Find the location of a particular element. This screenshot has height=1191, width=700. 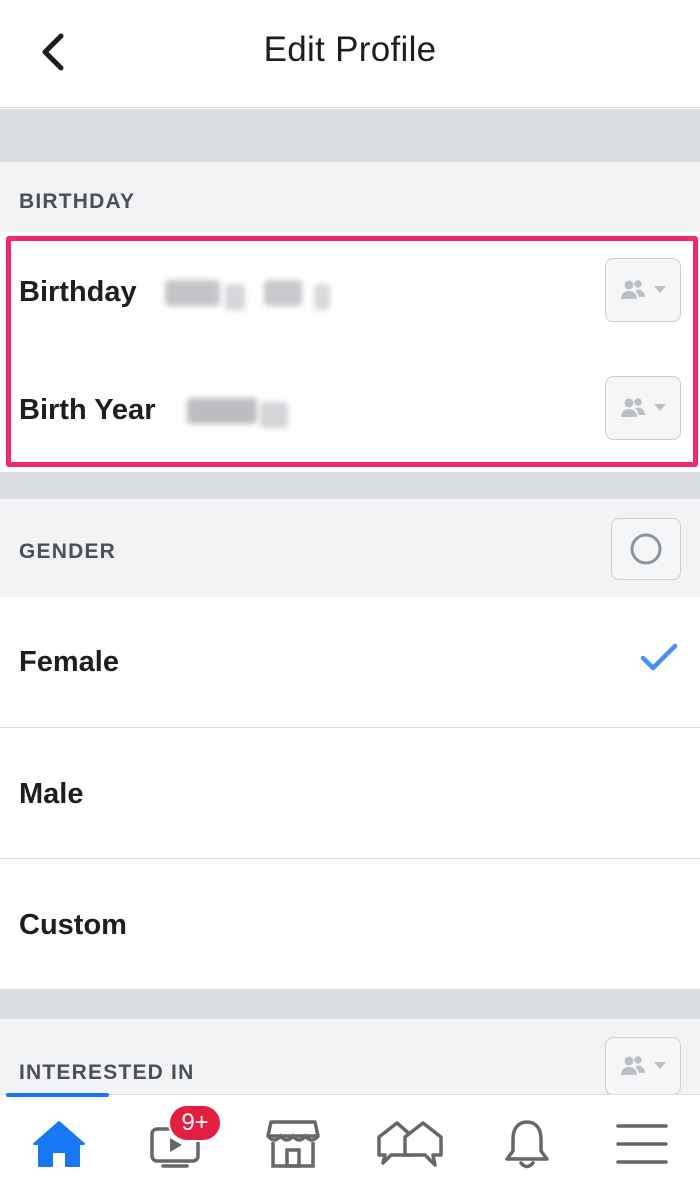

groups-icon is located at coordinates (409, 1143).